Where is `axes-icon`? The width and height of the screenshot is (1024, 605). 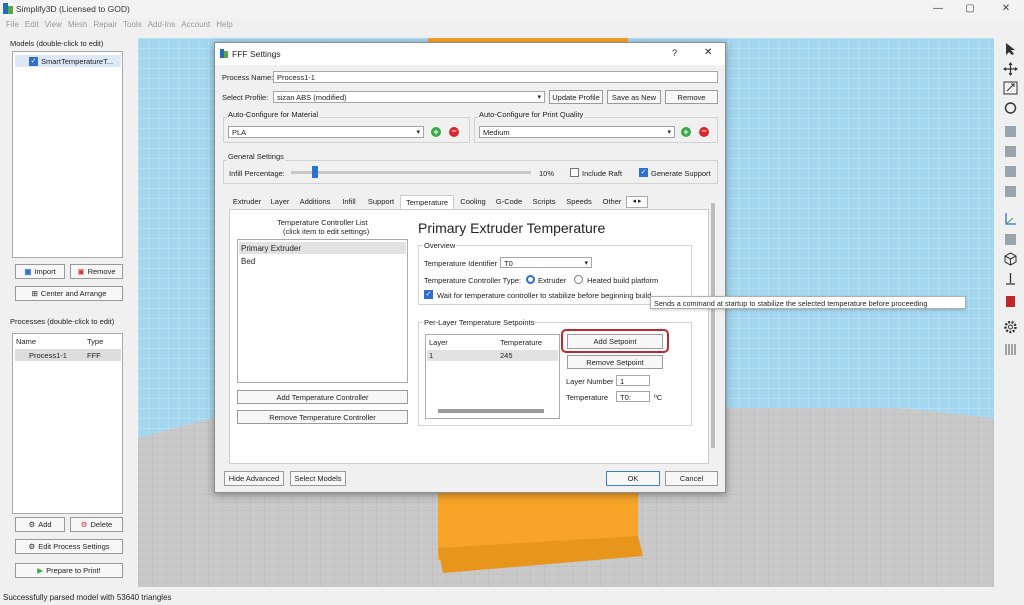
axes-icon is located at coordinates (1010, 219).